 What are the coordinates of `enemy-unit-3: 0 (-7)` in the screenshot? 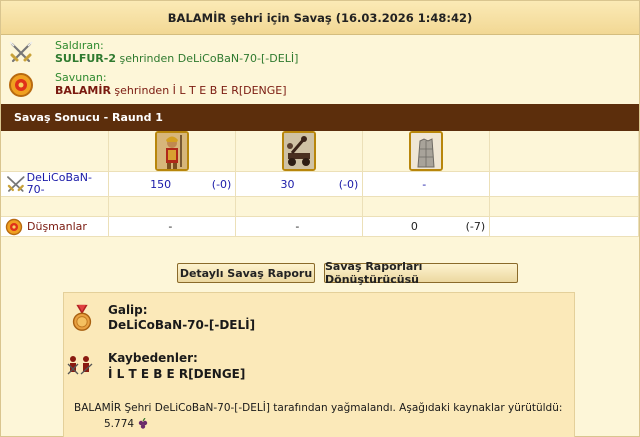 It's located at (426, 226).